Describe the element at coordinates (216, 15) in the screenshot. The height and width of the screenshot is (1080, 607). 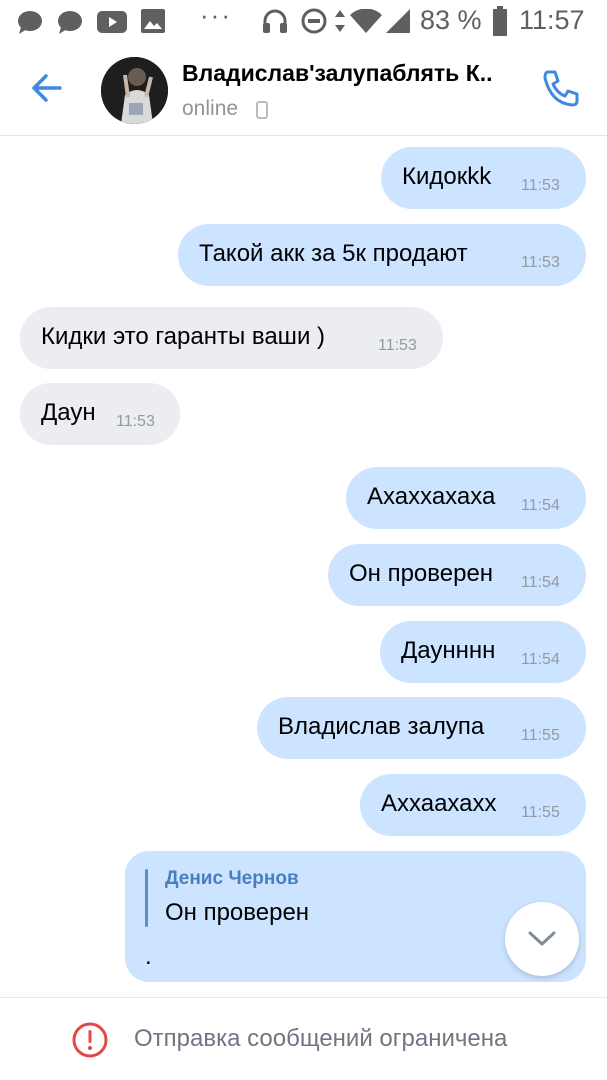
I see `status-overflow-dots: ···` at that location.